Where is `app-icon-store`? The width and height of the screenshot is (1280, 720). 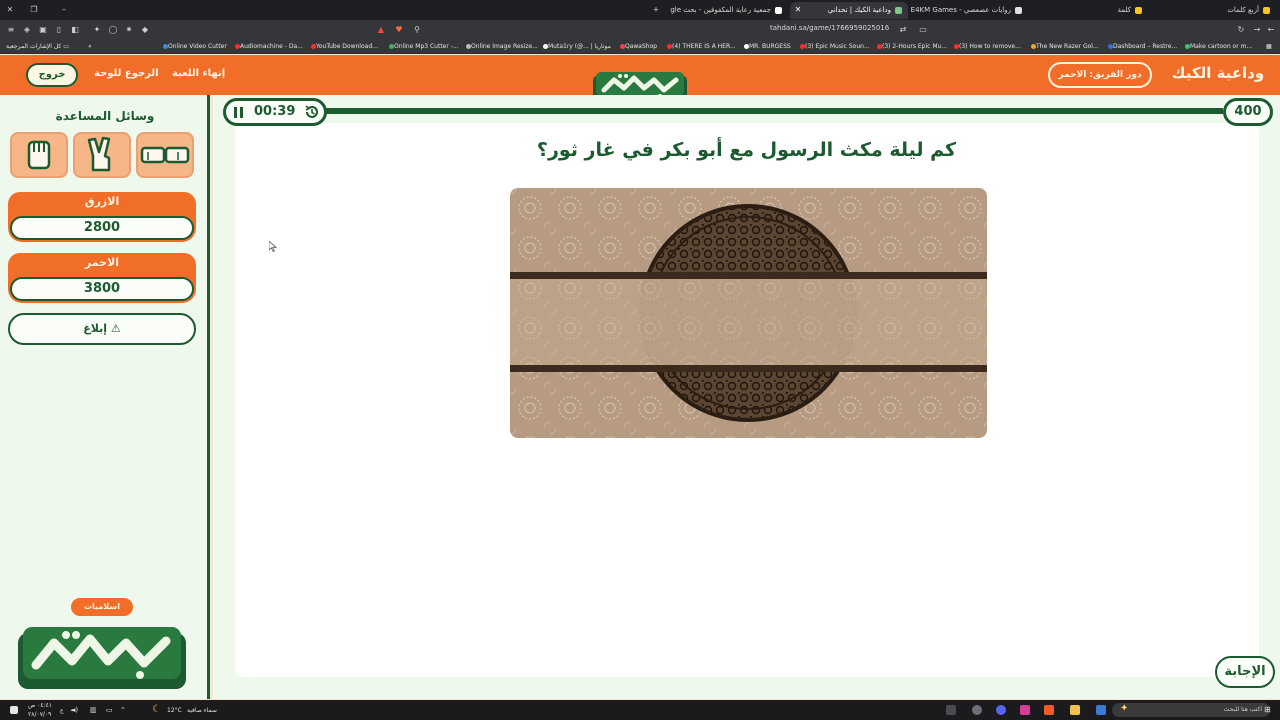
app-icon-store is located at coordinates (1101, 710).